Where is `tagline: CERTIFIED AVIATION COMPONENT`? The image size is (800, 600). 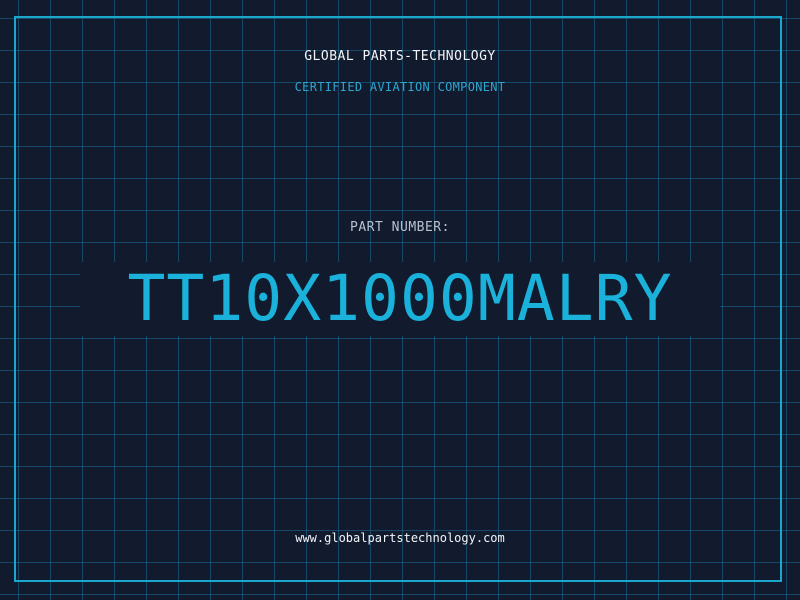
tagline: CERTIFIED AVIATION COMPONENT is located at coordinates (400, 87).